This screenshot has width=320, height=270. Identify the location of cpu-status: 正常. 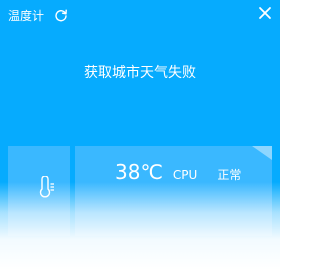
(229, 175).